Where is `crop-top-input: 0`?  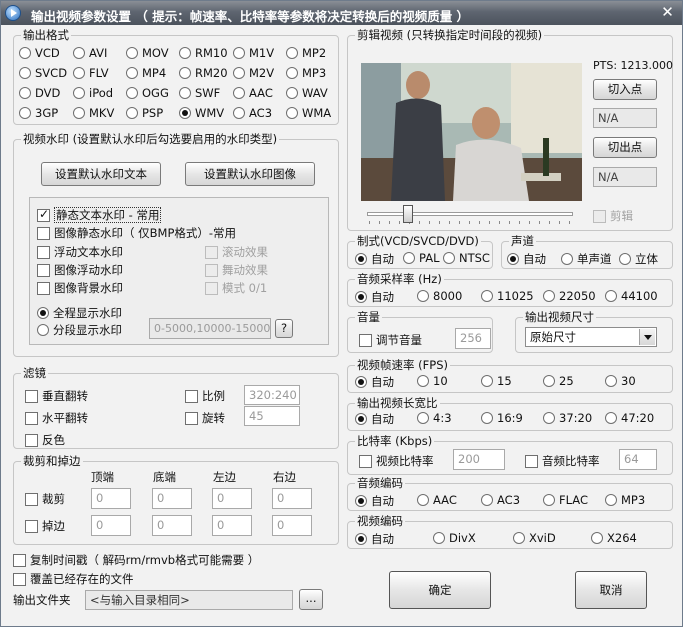 crop-top-input: 0 is located at coordinates (111, 498).